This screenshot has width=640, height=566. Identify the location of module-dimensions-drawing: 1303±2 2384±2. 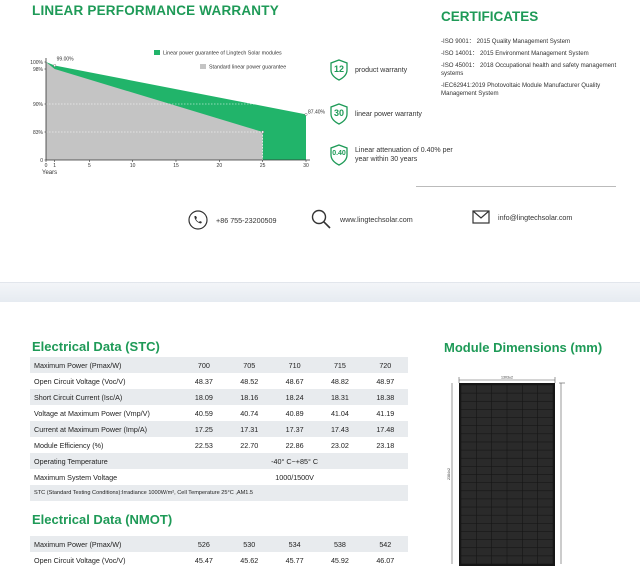
(506, 471).